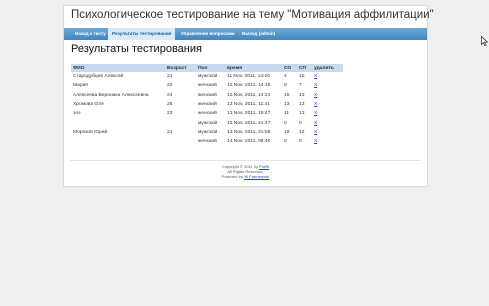 The height and width of the screenshot is (306, 489). I want to click on mouse-cursor-icon, so click(484, 41).